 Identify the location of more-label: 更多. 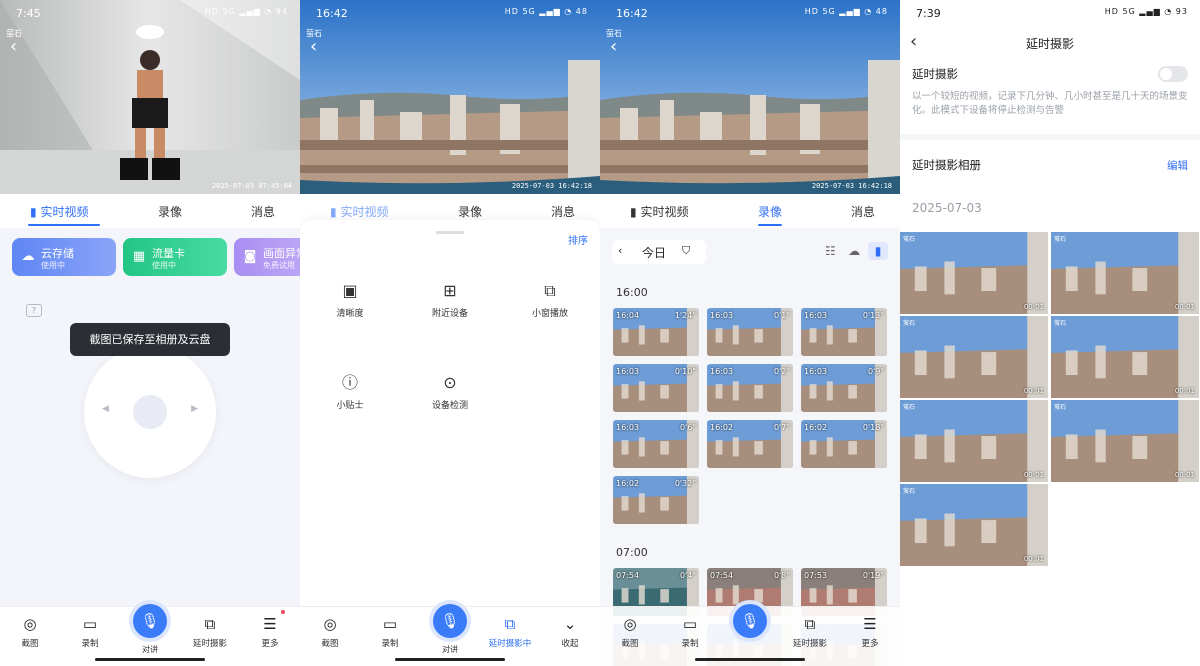
(270, 644).